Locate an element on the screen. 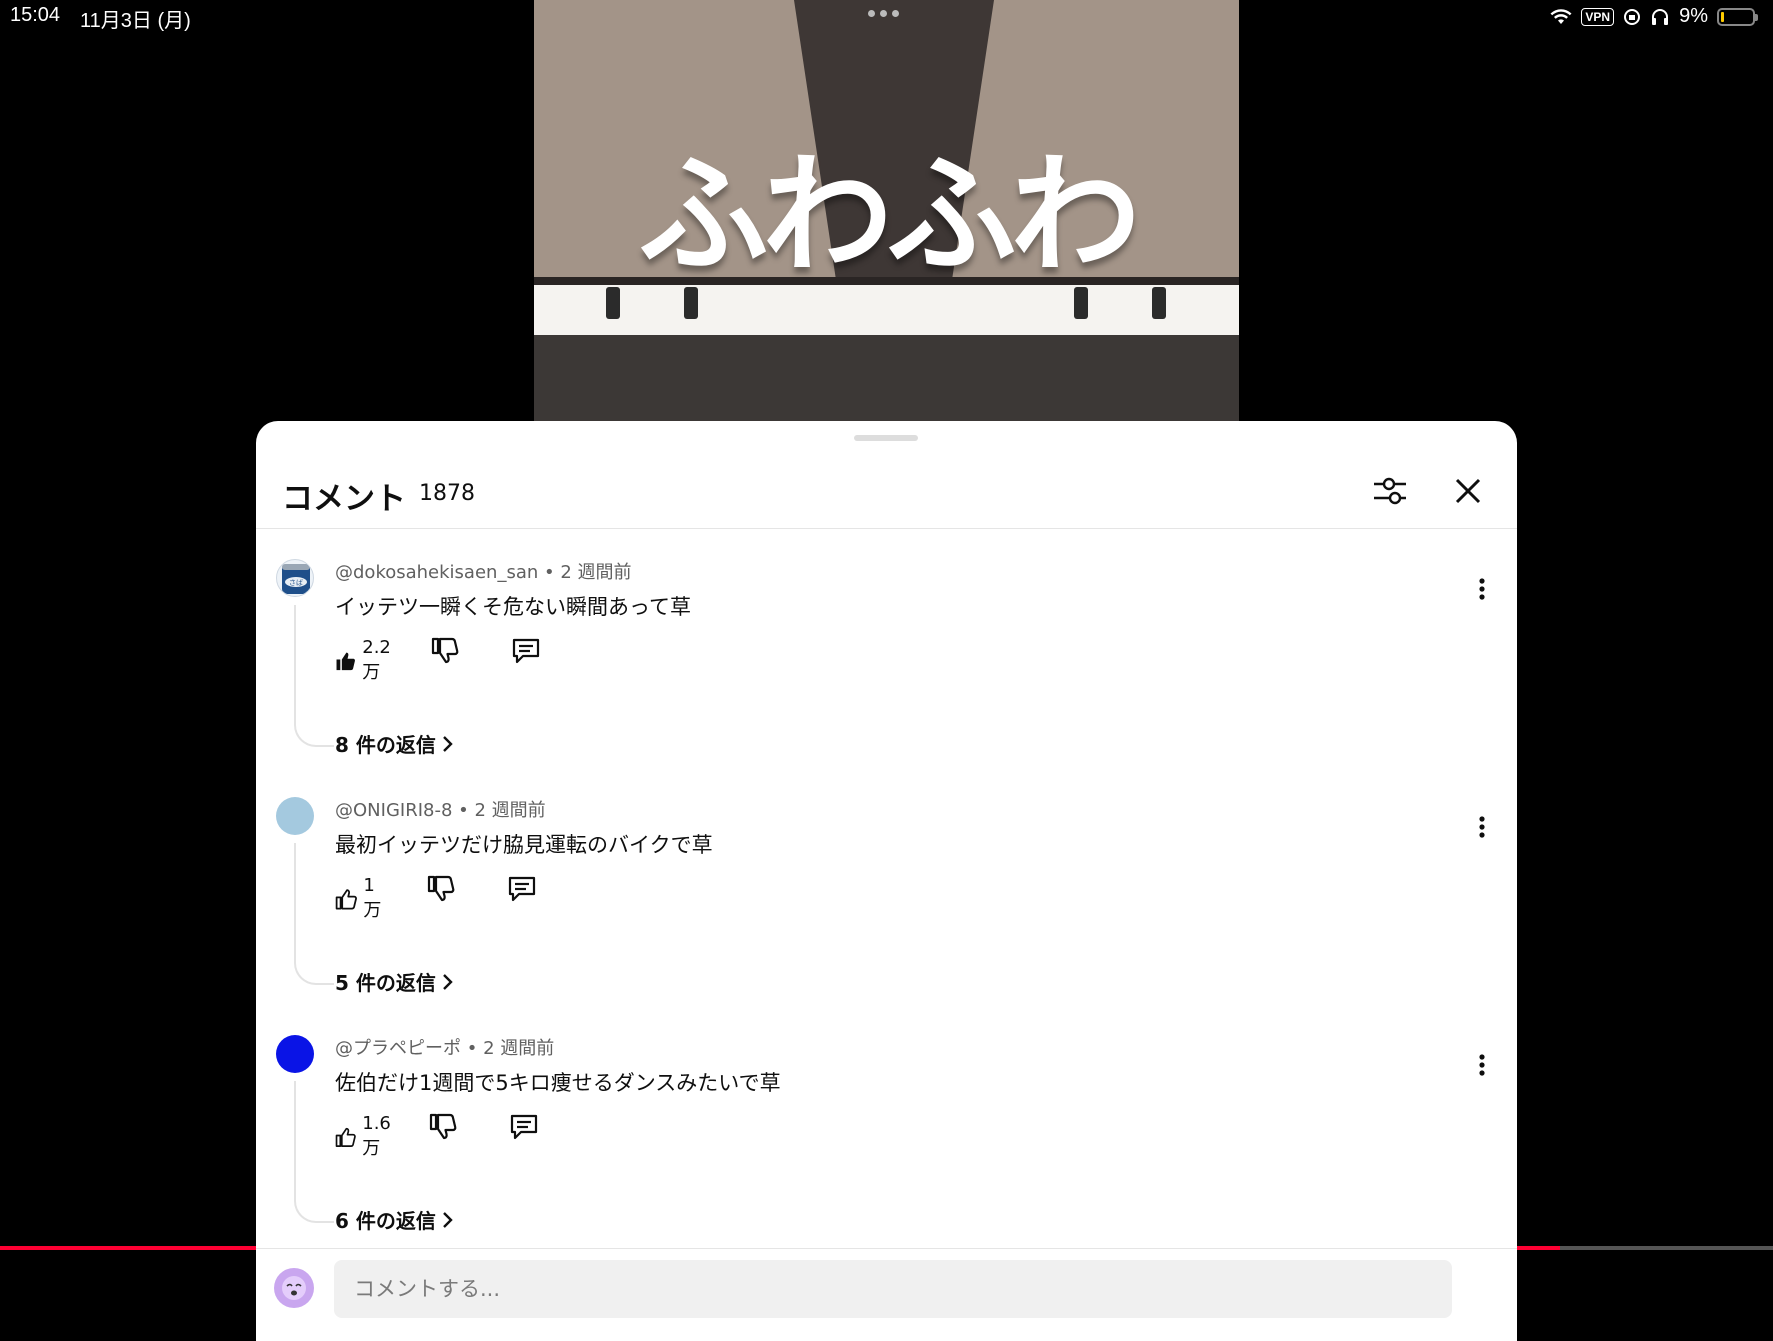 This screenshot has width=1773, height=1341. replies-label: 8 件の返信 is located at coordinates (385, 745).